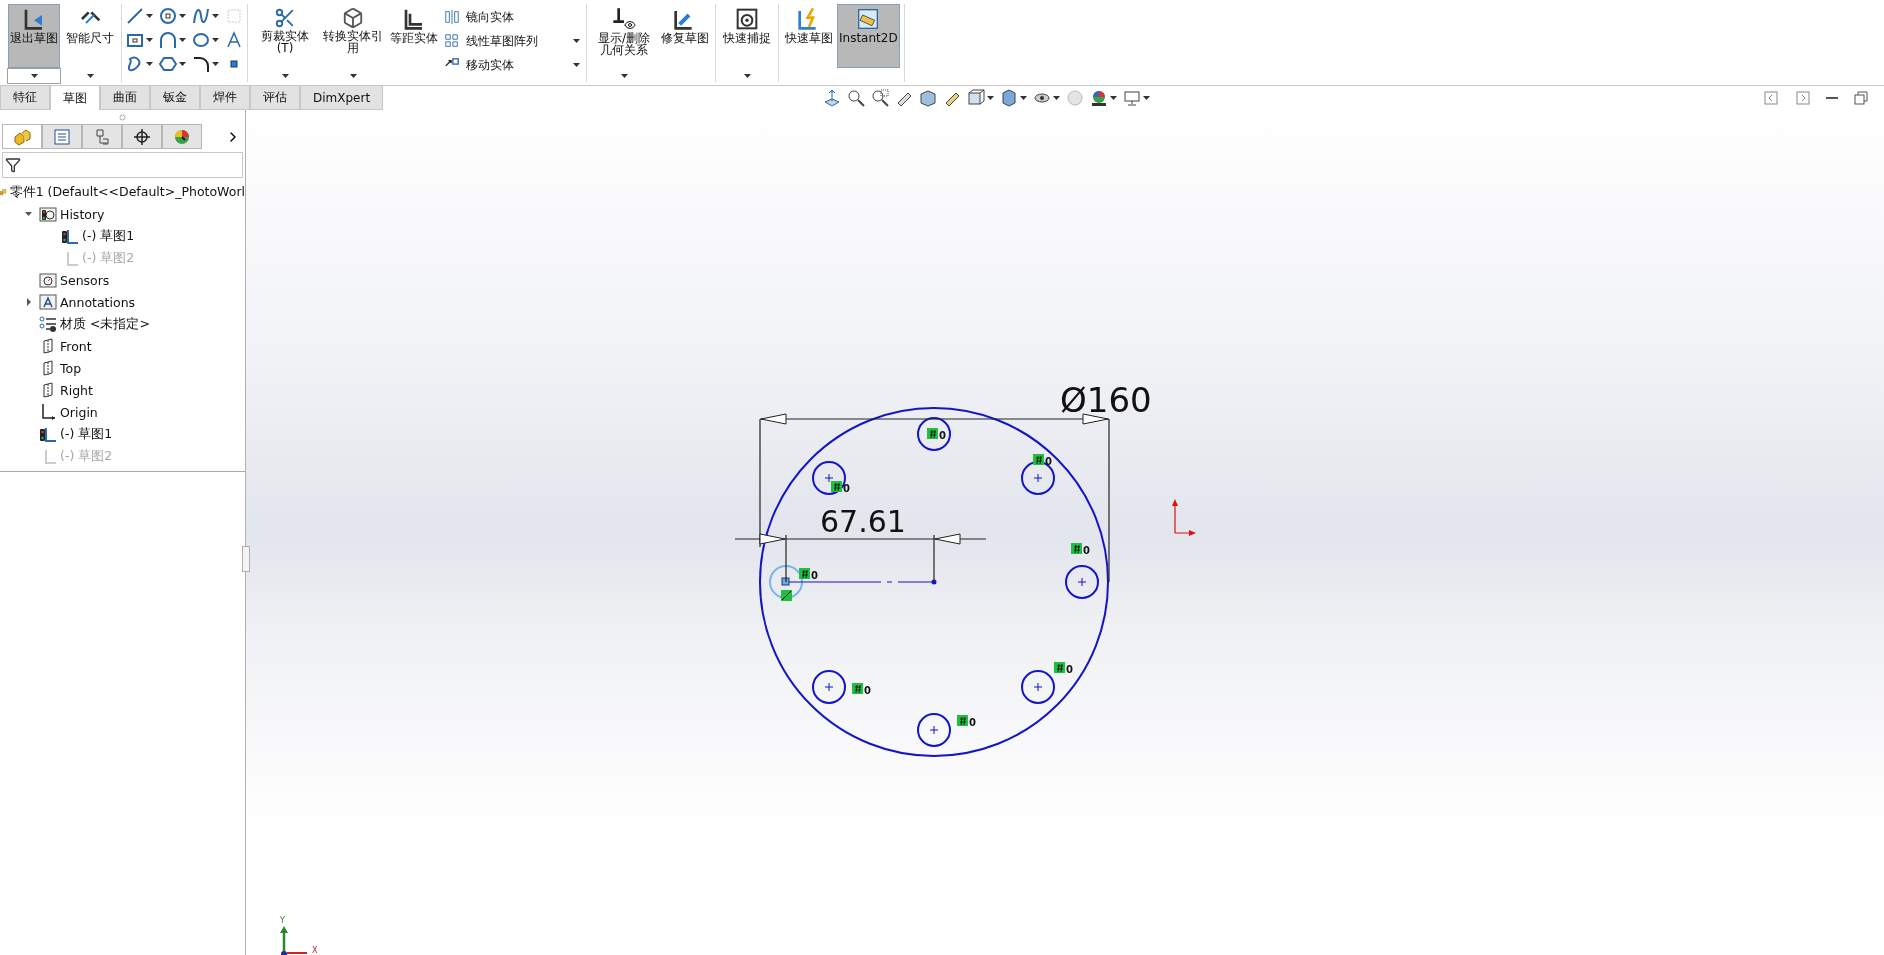 This screenshot has width=1884, height=955. Describe the element at coordinates (1771, 98) in the screenshot. I see `panel-left-icon` at that location.